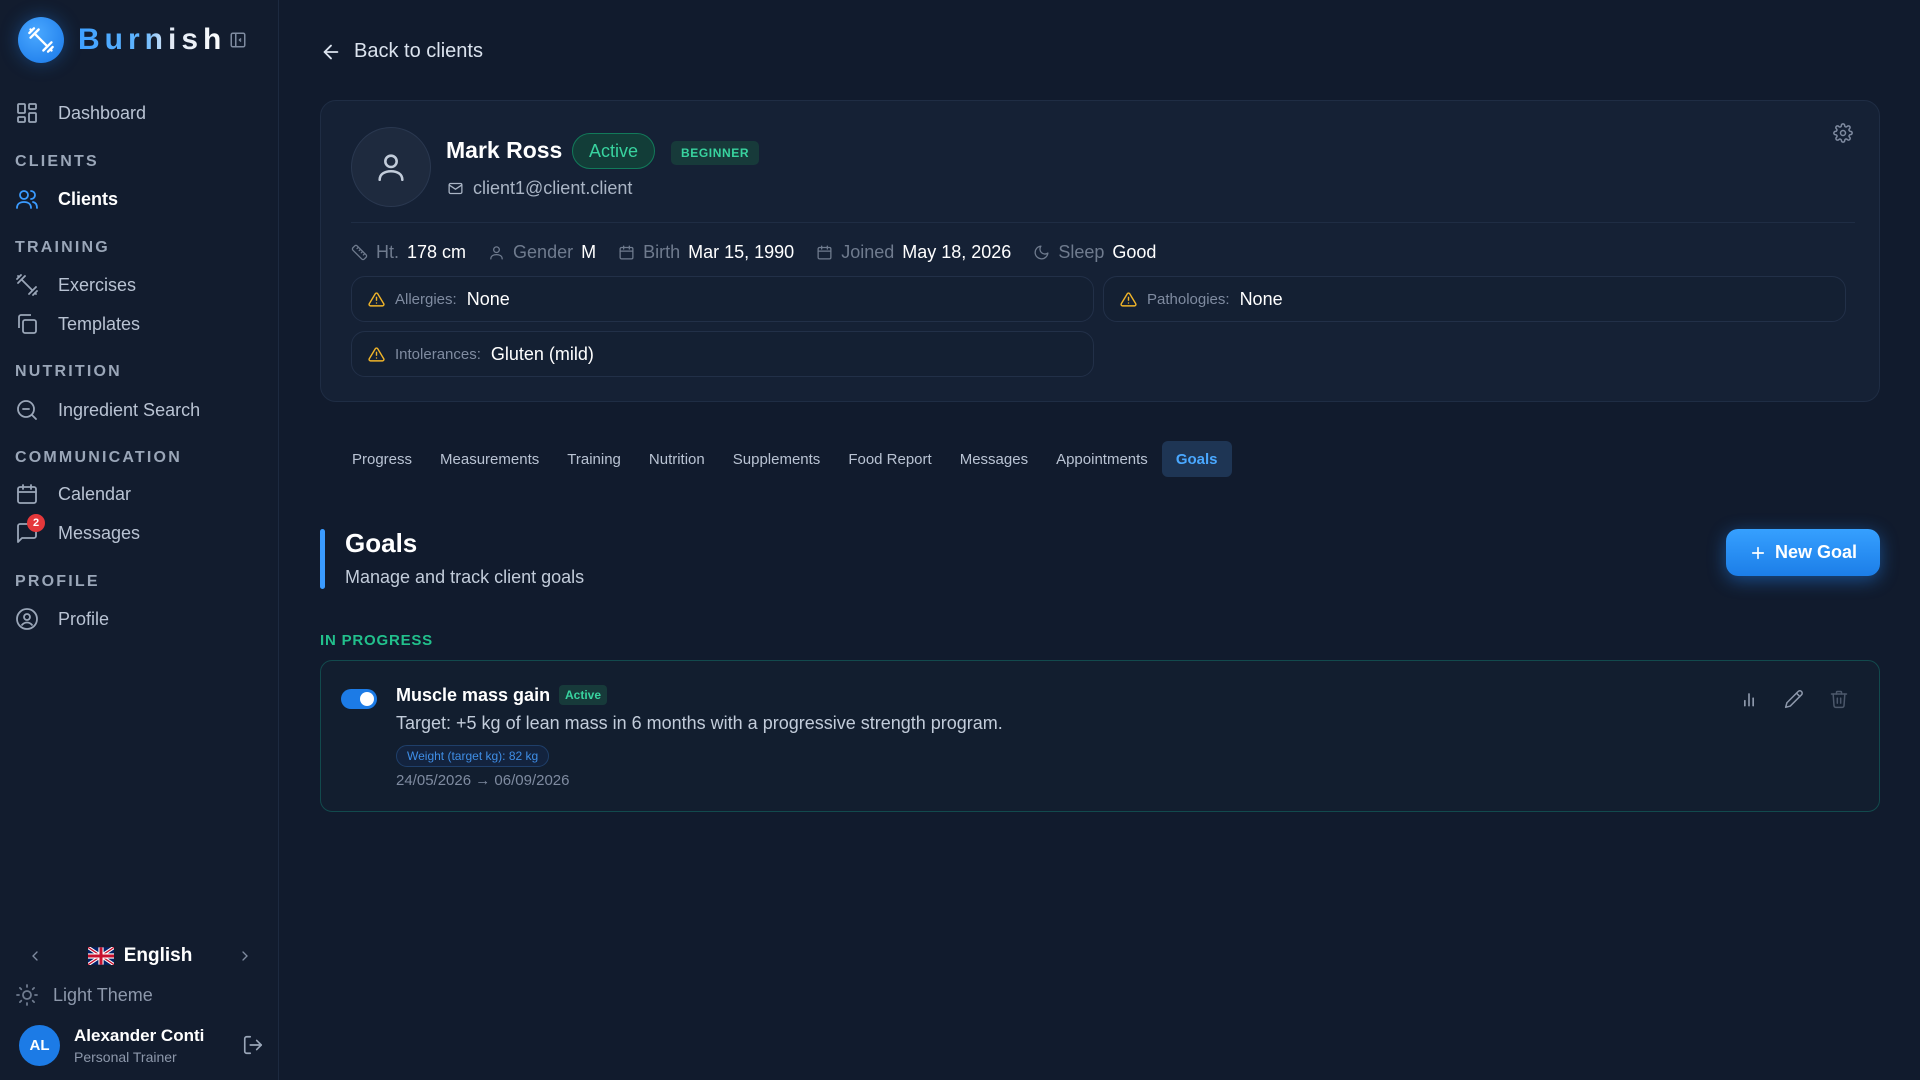 Image resolution: width=1920 pixels, height=1080 pixels. What do you see at coordinates (27, 995) in the screenshot?
I see `sun-icon` at bounding box center [27, 995].